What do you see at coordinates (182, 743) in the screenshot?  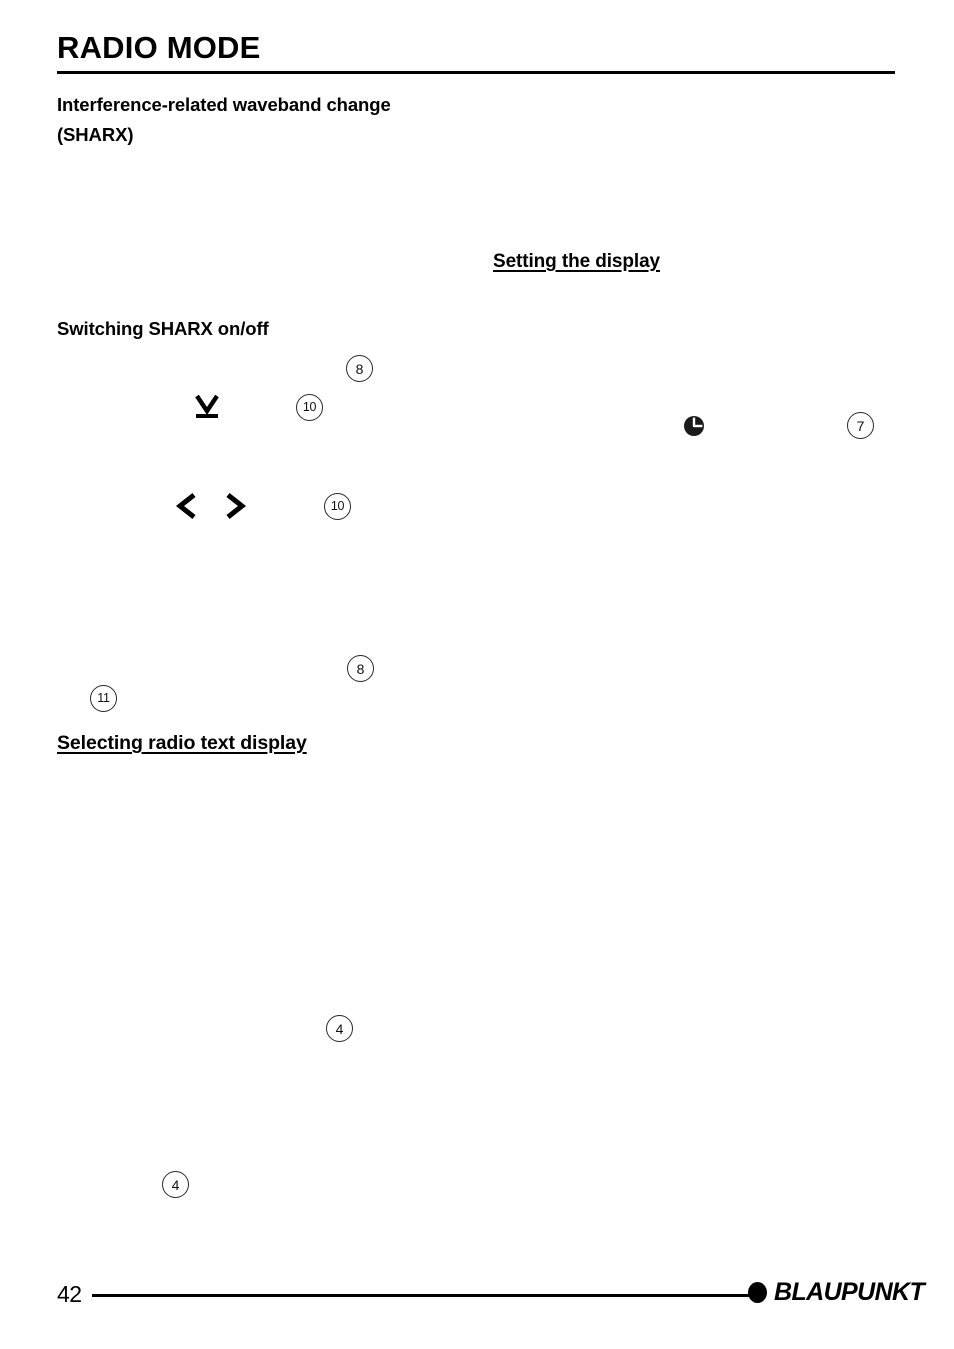 I see `heading-selecting-radio-text-display: Selecting radio text display` at bounding box center [182, 743].